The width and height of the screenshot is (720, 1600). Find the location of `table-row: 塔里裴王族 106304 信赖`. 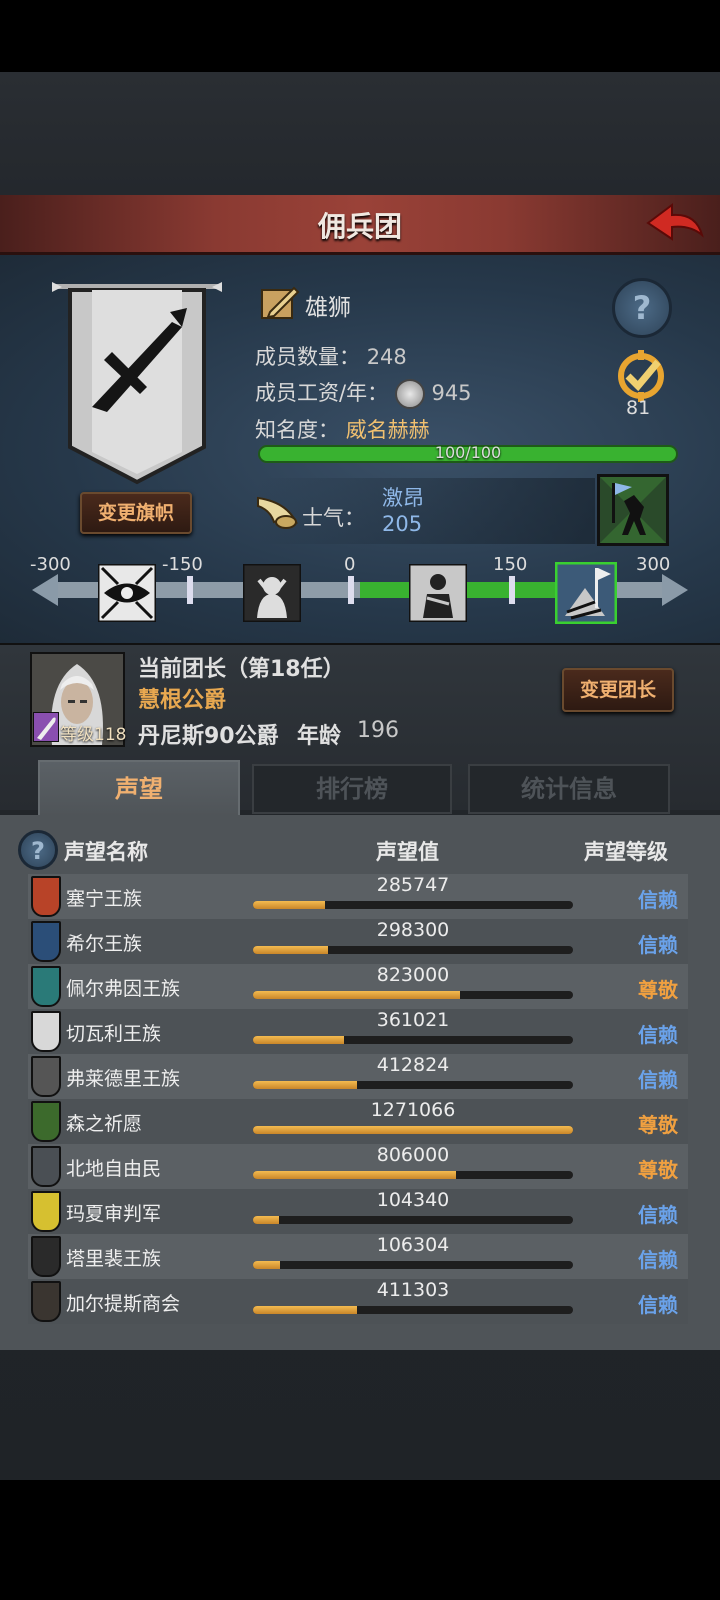

table-row: 塔里裴王族 106304 信赖 is located at coordinates (358, 1256).